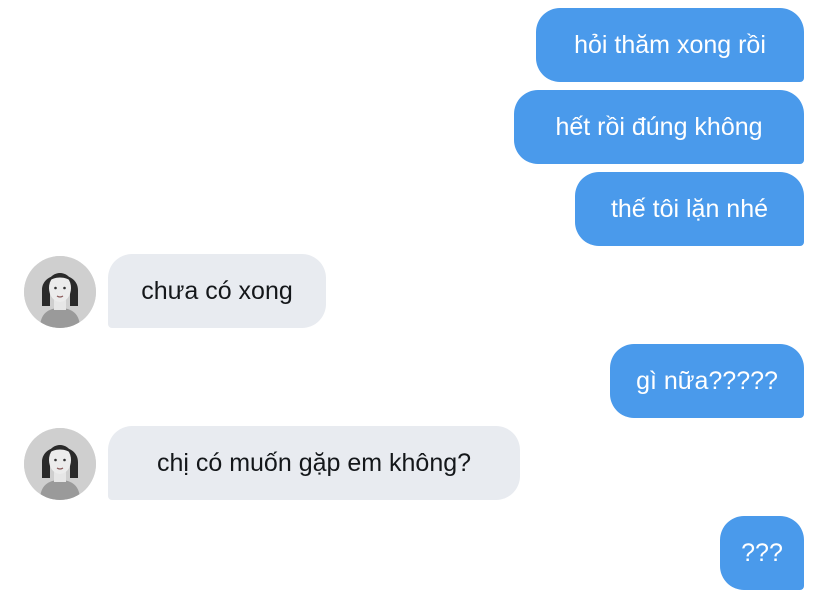 The image size is (828, 592). I want to click on message-bubble-outgoing: gì nữa?????, so click(707, 381).